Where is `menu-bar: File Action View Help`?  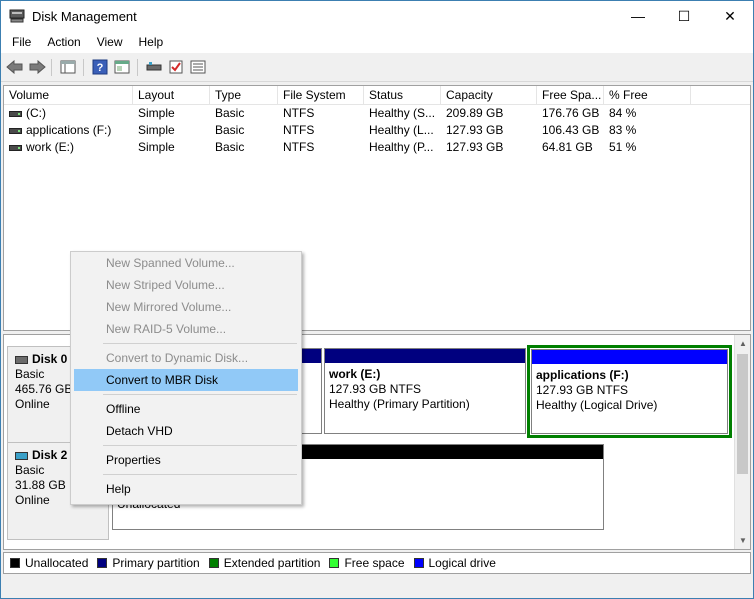
menu-bar: File Action View Help is located at coordinates (377, 42).